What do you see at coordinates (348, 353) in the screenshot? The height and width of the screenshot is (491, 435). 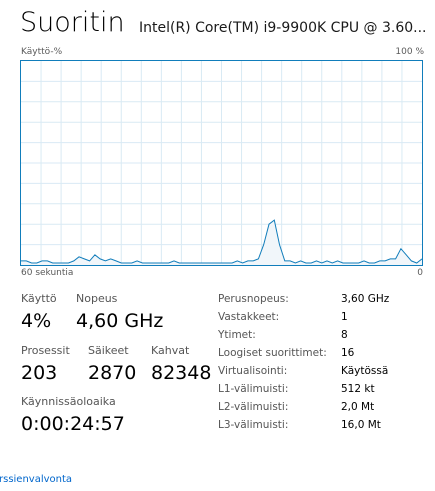 I see `logical-processors-value: 16` at bounding box center [348, 353].